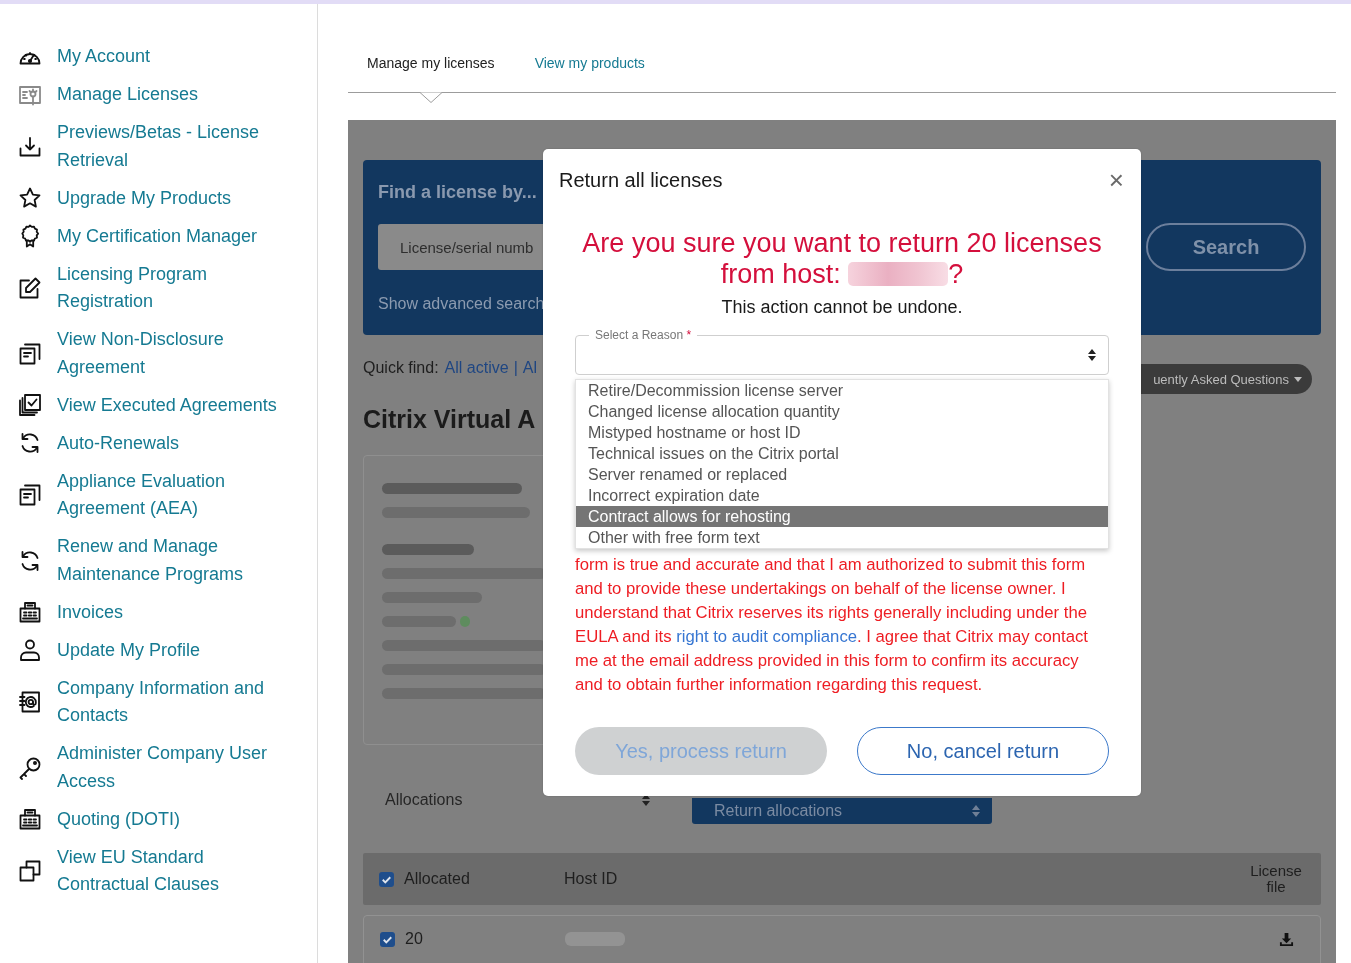 This screenshot has height=963, width=1351. What do you see at coordinates (401, 368) in the screenshot?
I see `quick-find-label: Quick find:` at bounding box center [401, 368].